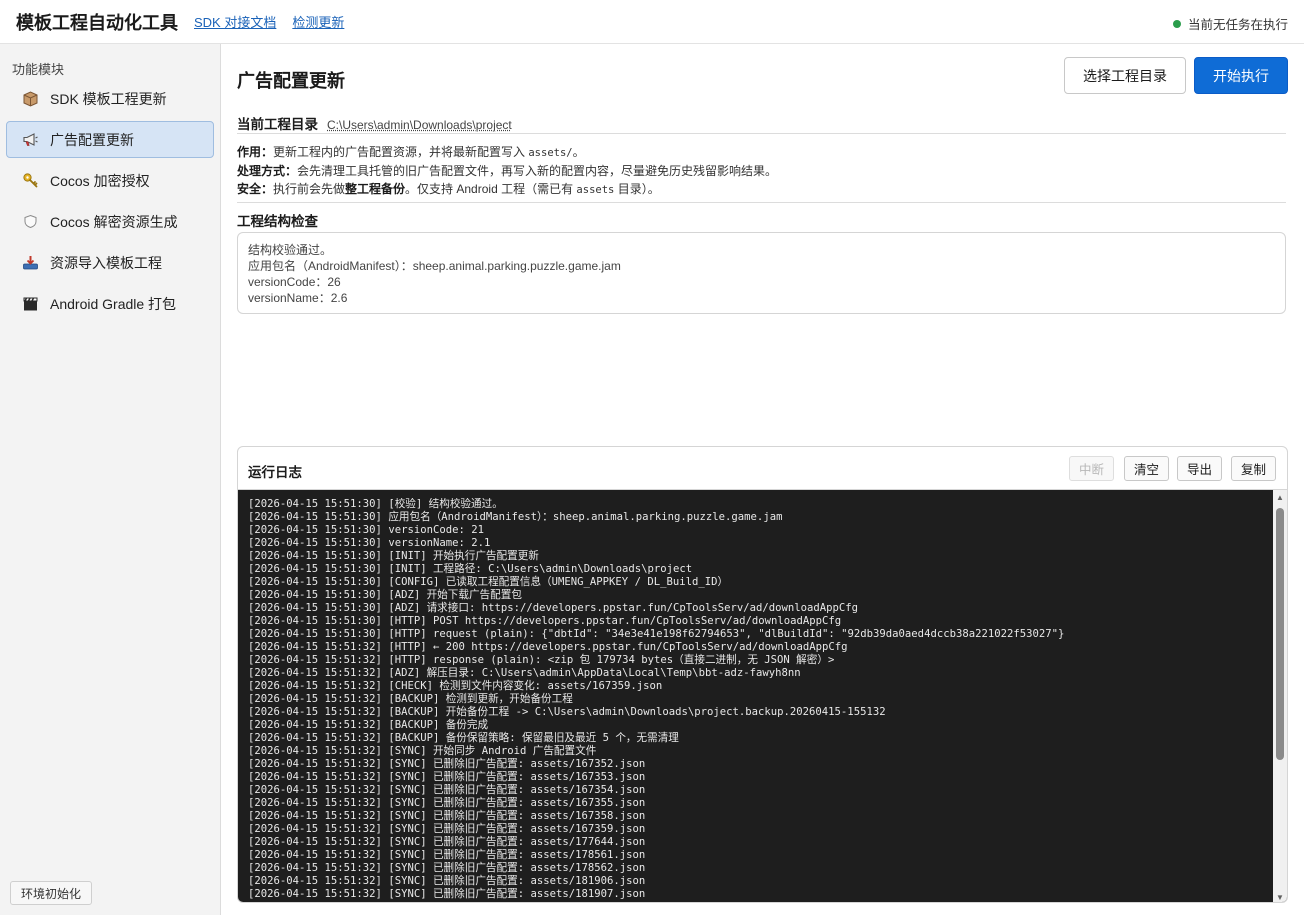 The width and height of the screenshot is (1304, 915). What do you see at coordinates (38, 69) in the screenshot?
I see `sidebar-heading: 功能模块` at bounding box center [38, 69].